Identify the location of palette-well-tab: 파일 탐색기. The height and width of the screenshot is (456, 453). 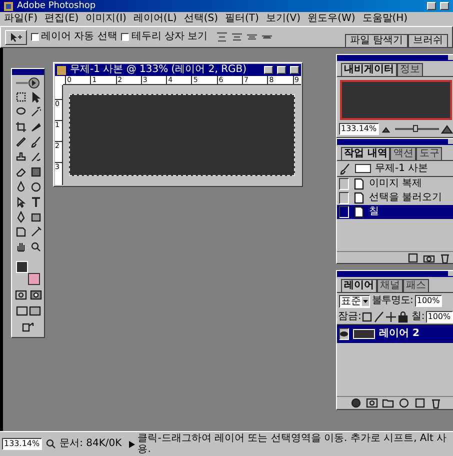
(376, 40).